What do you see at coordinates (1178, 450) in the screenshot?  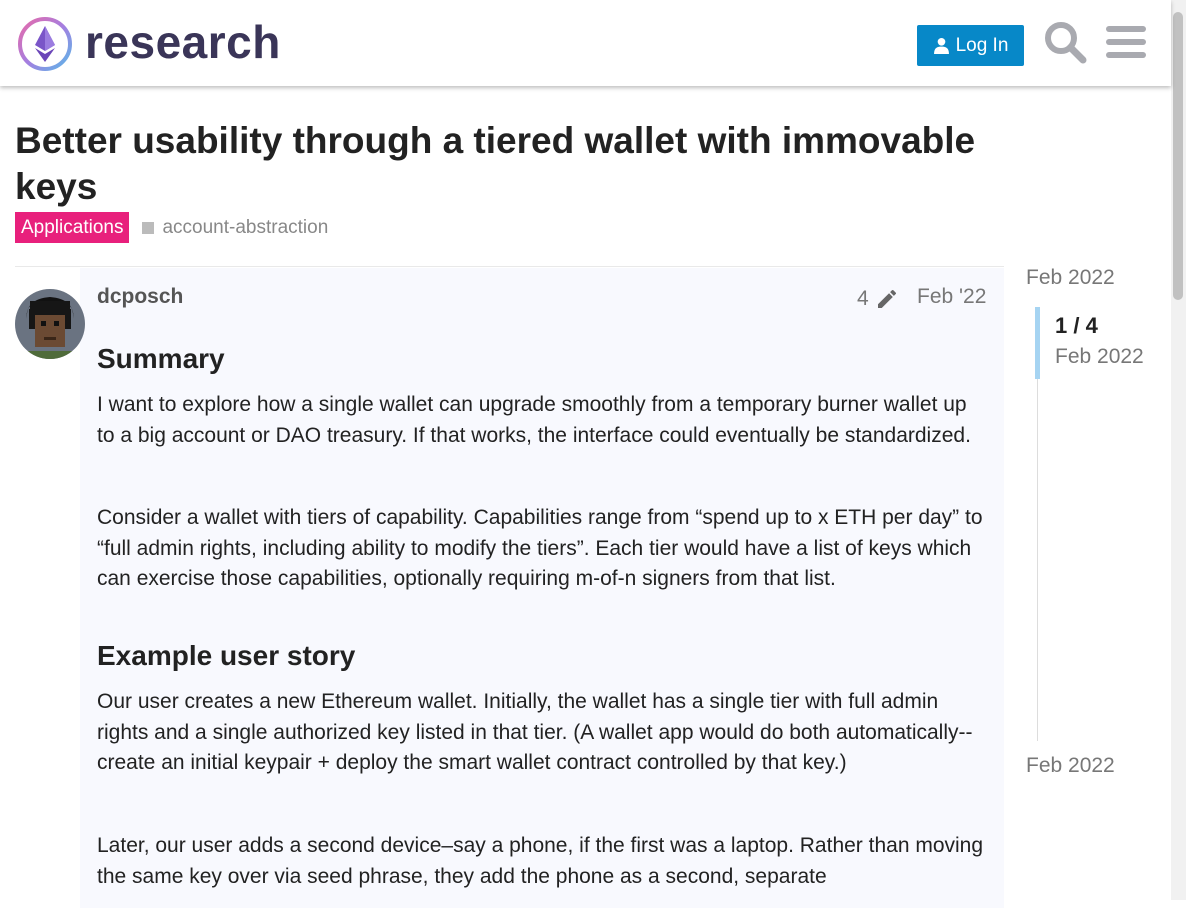 I see `page-scrollbar` at bounding box center [1178, 450].